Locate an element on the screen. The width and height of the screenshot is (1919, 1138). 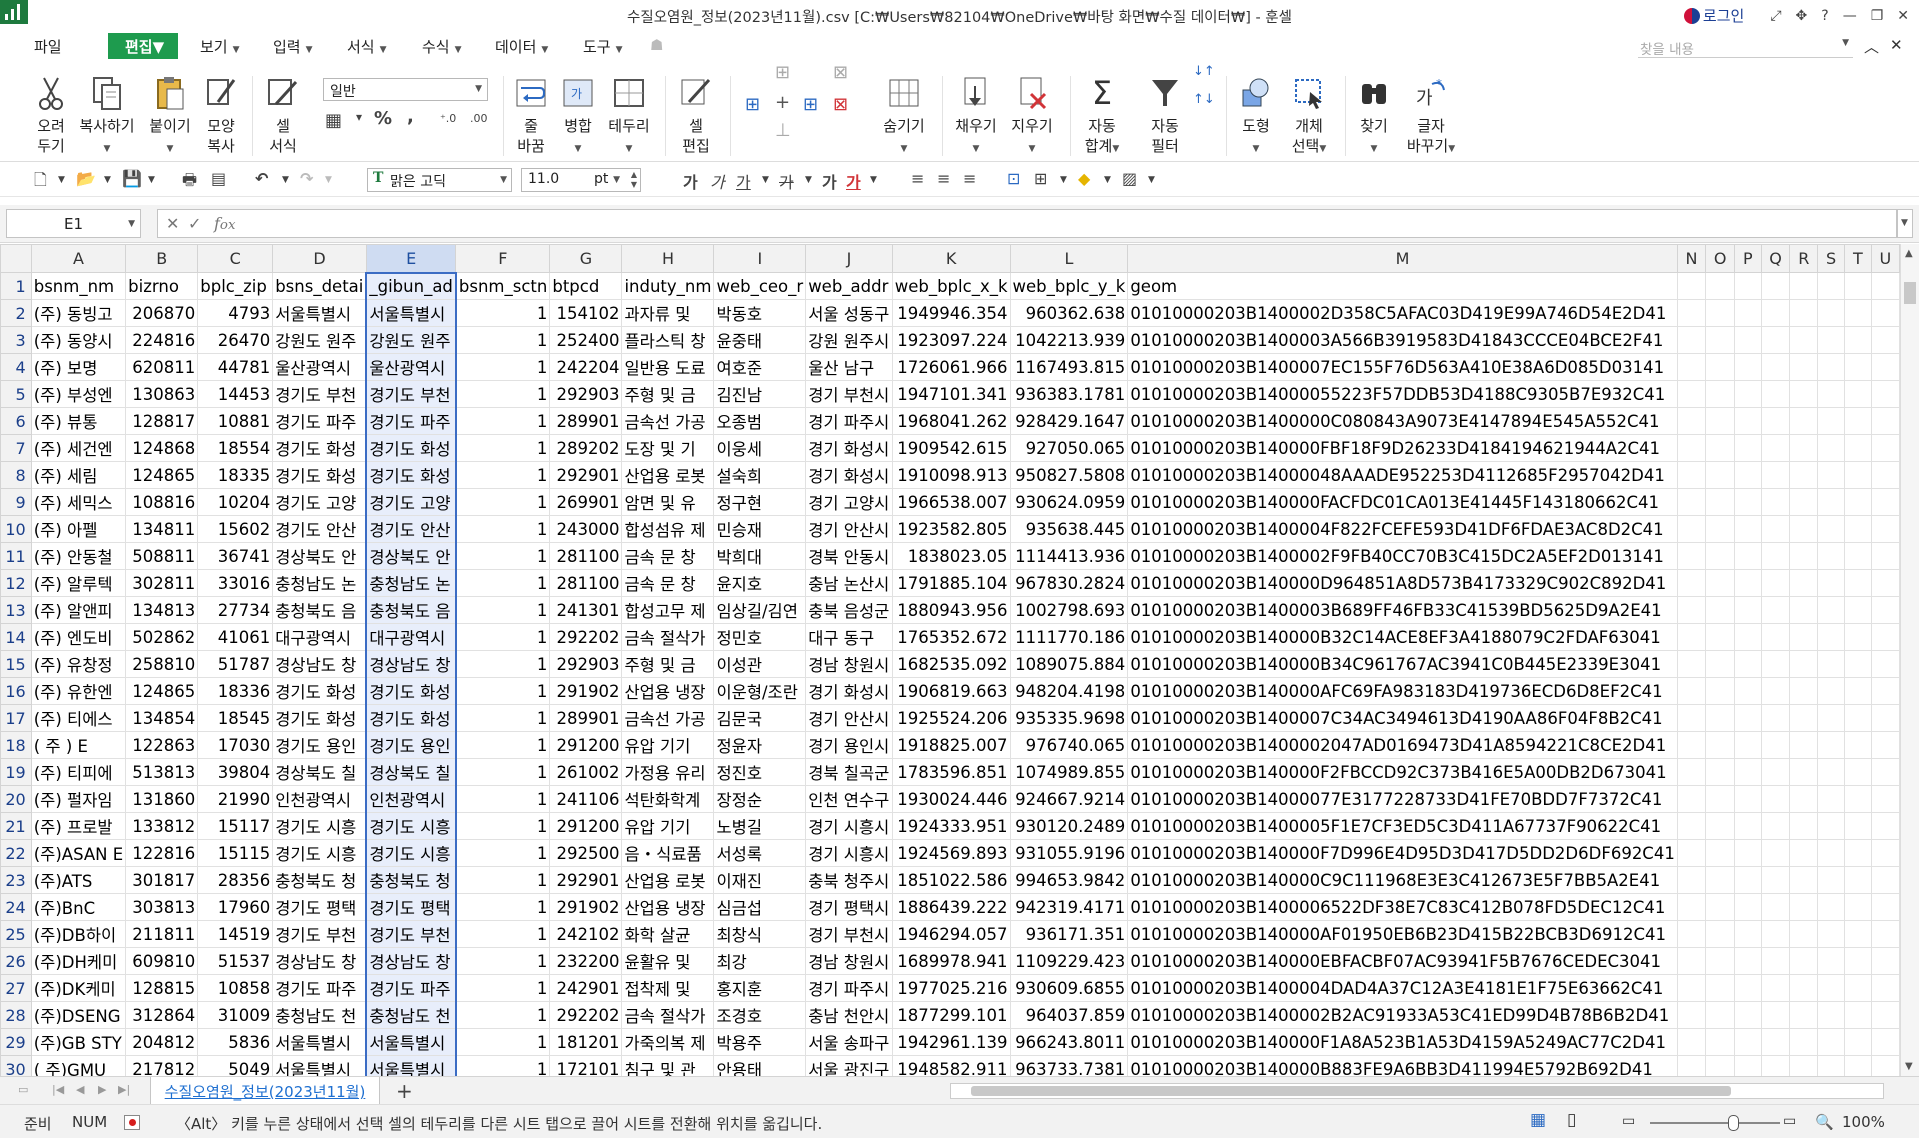
cell: 609810 is located at coordinates (162, 961).